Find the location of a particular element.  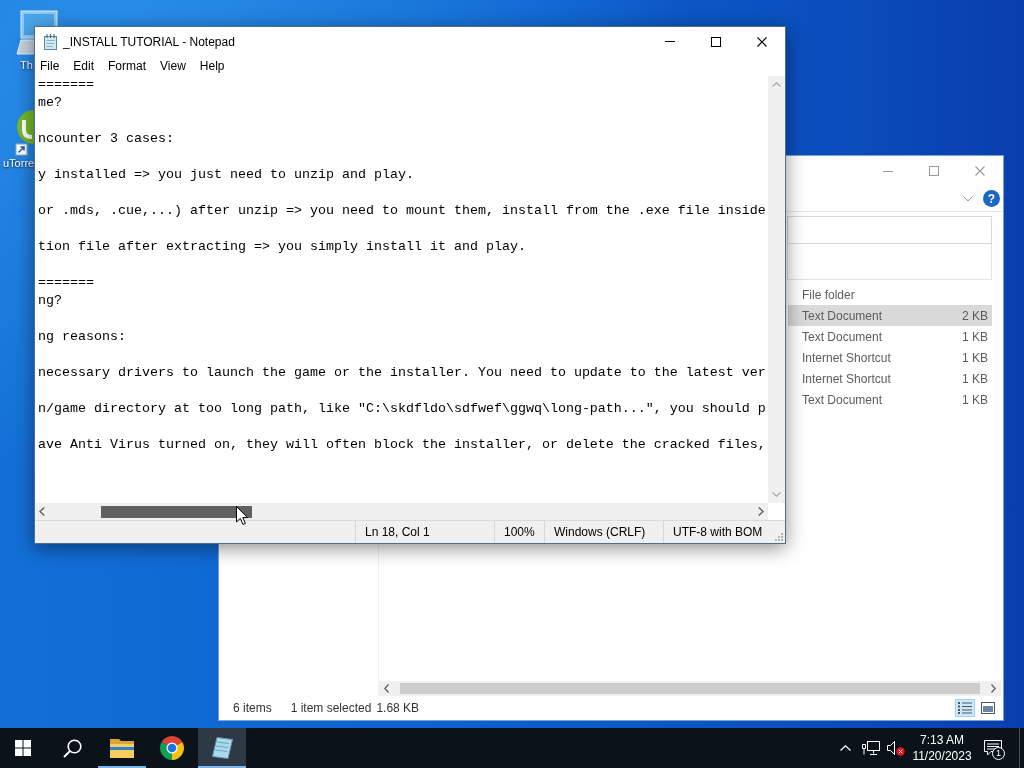

icon-label: Th is located at coordinates (26, 65).